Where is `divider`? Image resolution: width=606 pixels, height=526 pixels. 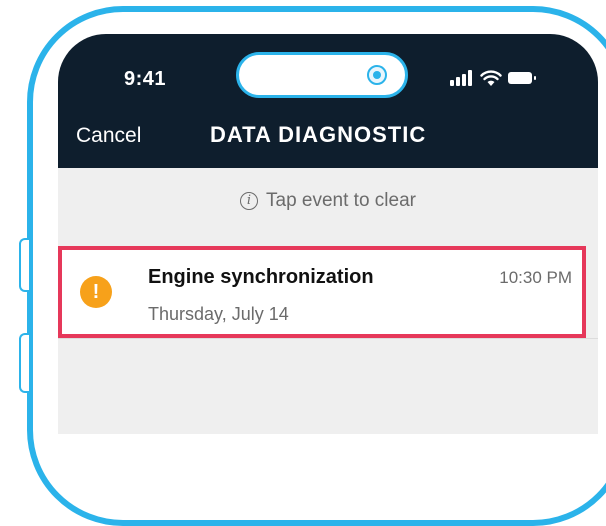 divider is located at coordinates (328, 338).